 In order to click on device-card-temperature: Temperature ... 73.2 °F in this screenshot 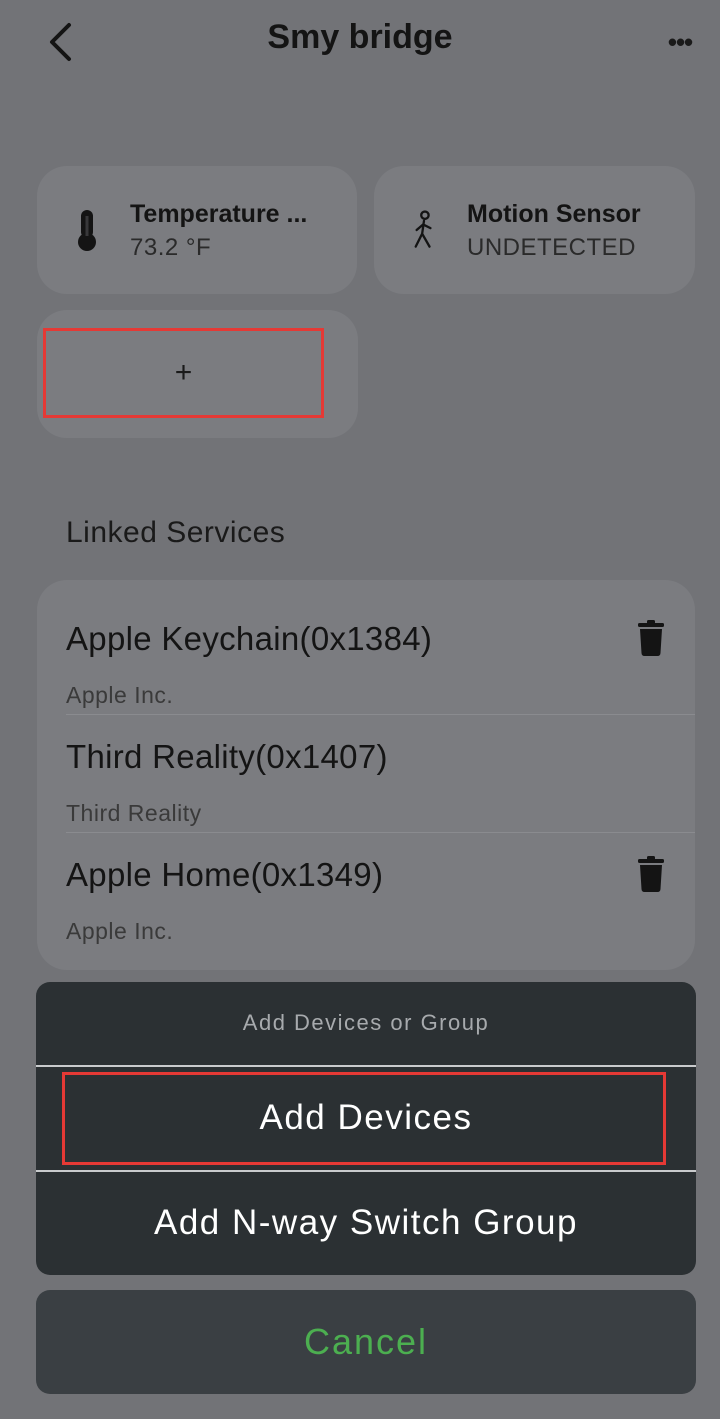, I will do `click(197, 230)`.